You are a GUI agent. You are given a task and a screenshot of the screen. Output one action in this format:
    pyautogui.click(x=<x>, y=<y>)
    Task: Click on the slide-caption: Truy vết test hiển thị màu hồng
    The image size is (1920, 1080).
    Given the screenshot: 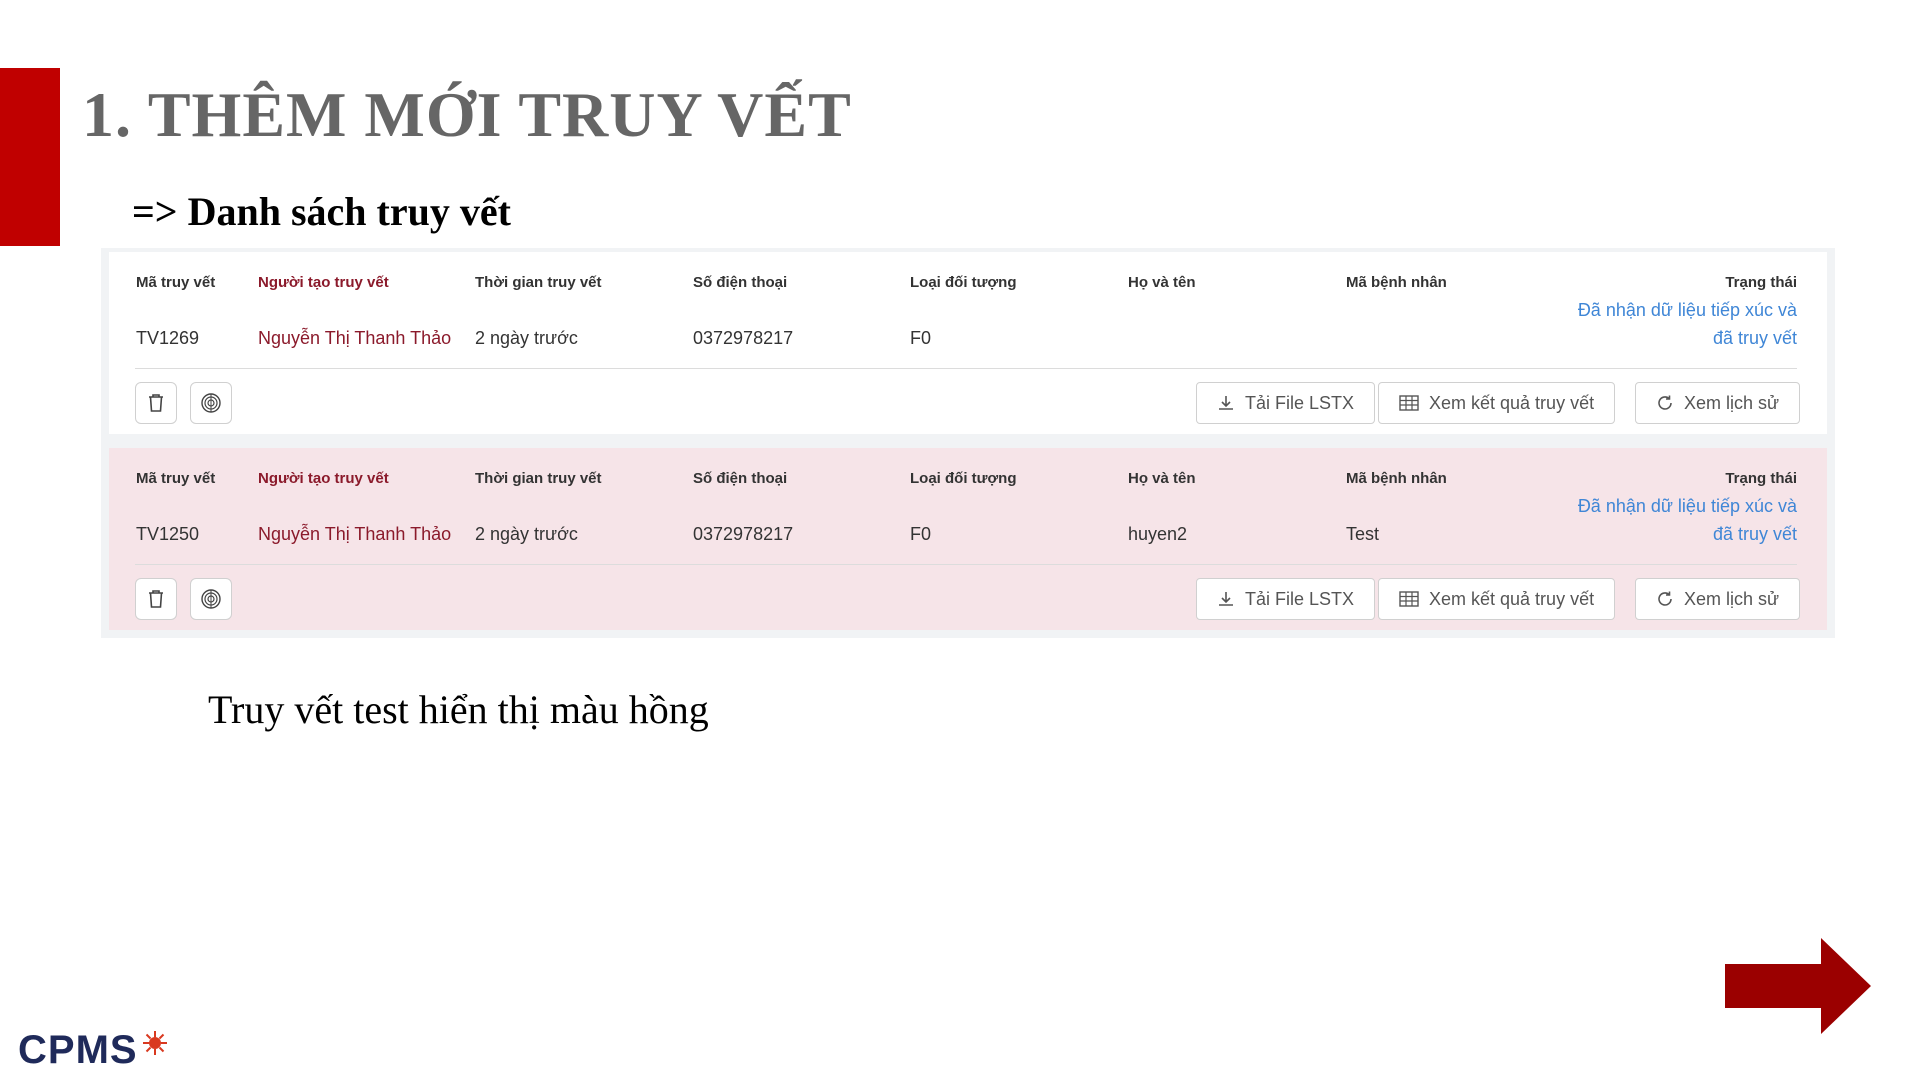 What is the action you would take?
    pyautogui.click(x=458, y=709)
    